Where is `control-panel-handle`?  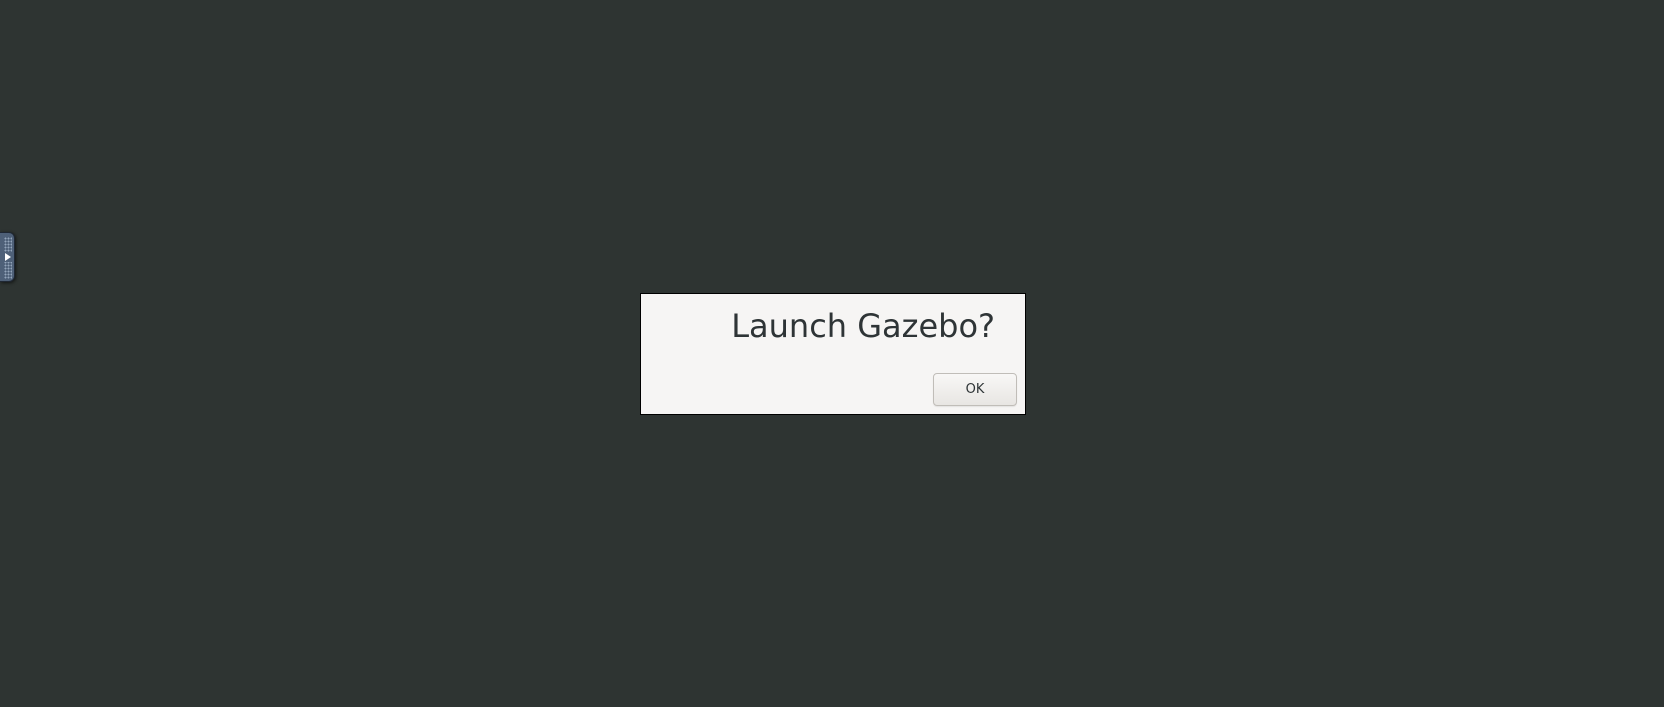
control-panel-handle is located at coordinates (7, 257).